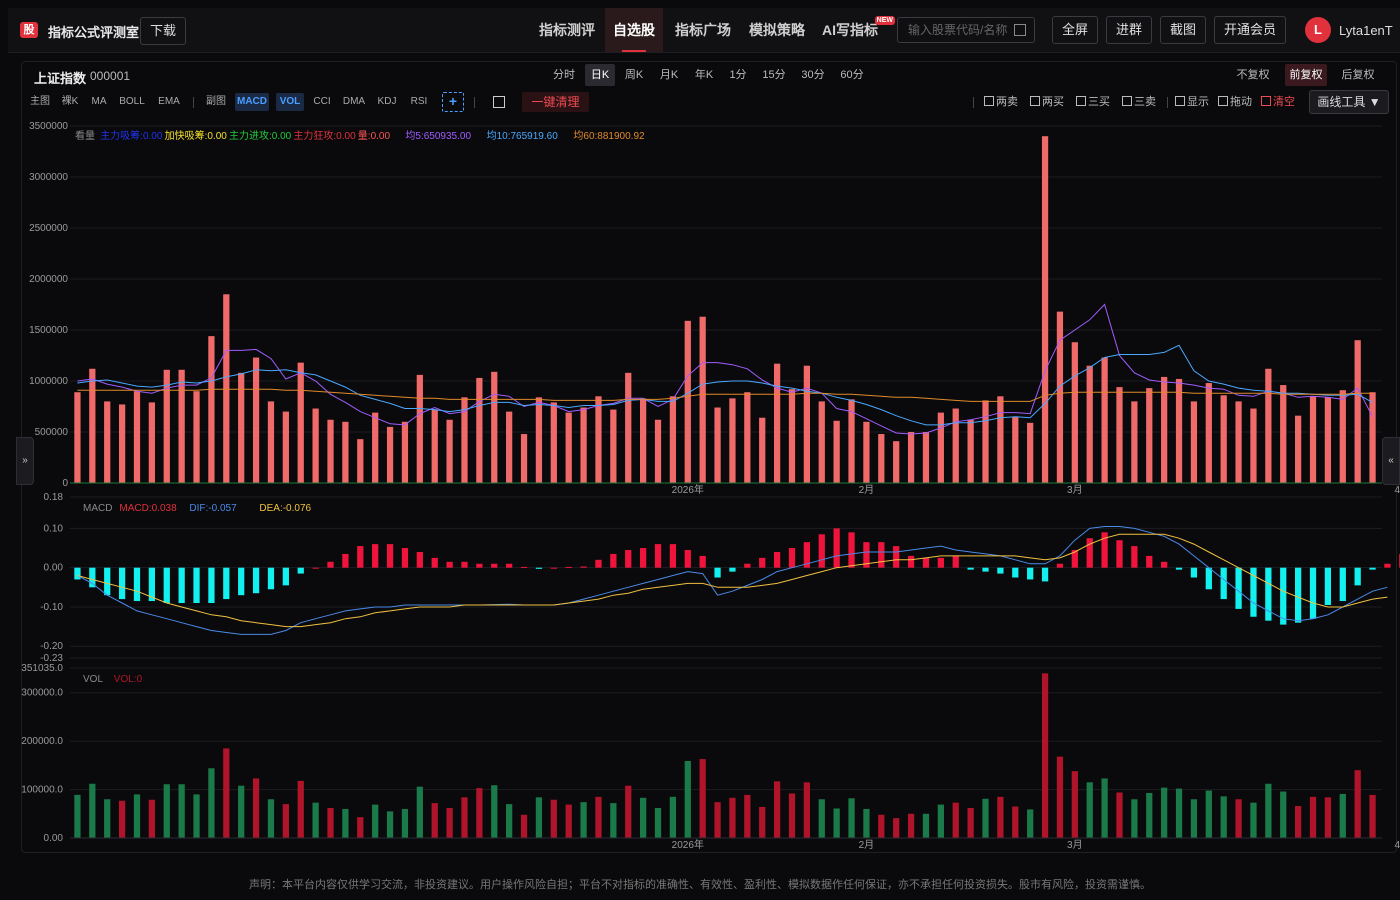 The height and width of the screenshot is (900, 1400). What do you see at coordinates (40, 102) in the screenshot?
I see `indicator-main-chart: 主图` at bounding box center [40, 102].